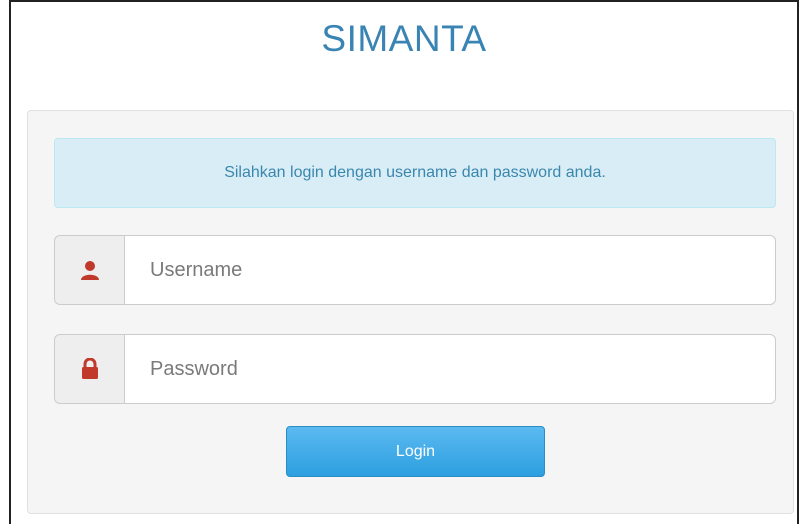 This screenshot has width=805, height=524. Describe the element at coordinates (89, 369) in the screenshot. I see `lock-icon` at that location.